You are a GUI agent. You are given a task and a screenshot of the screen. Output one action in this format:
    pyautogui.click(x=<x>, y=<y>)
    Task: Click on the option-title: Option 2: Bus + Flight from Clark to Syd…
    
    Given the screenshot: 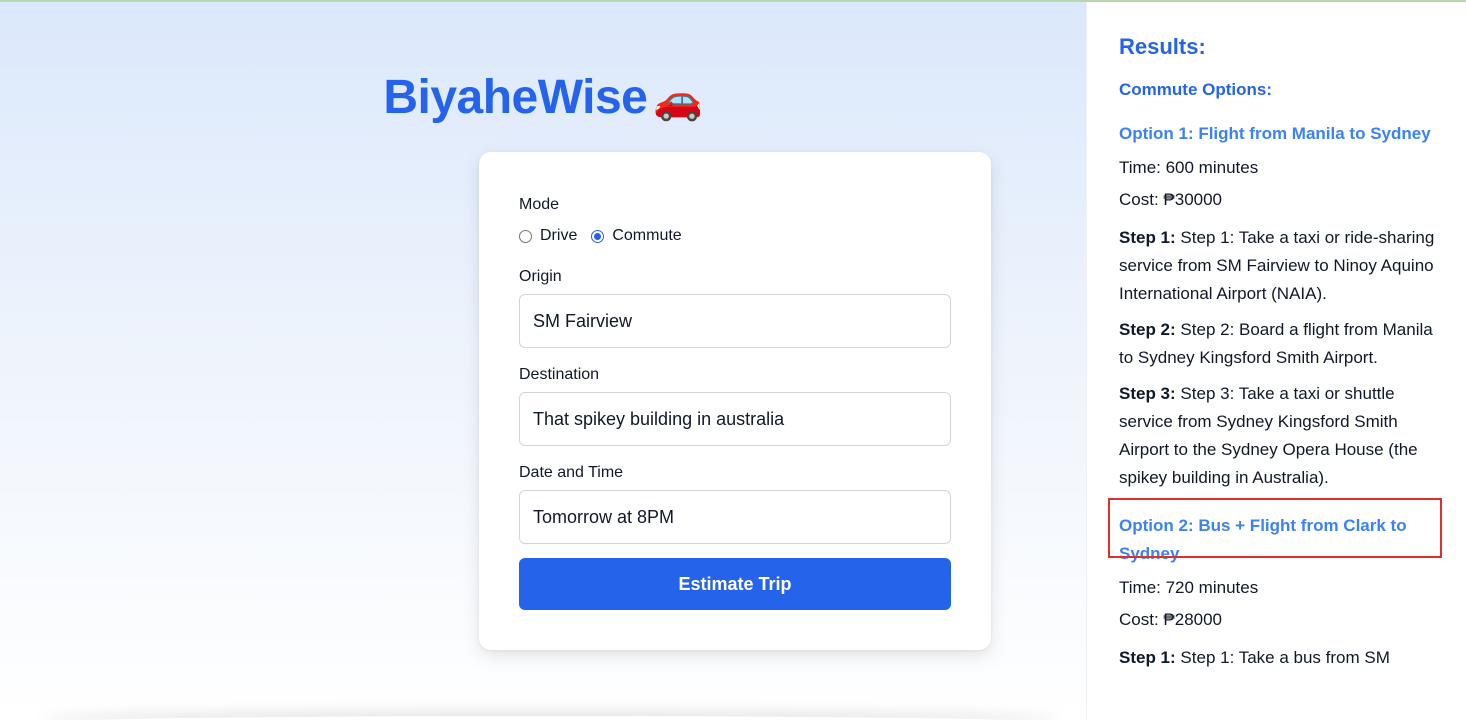 What is the action you would take?
    pyautogui.click(x=1263, y=539)
    